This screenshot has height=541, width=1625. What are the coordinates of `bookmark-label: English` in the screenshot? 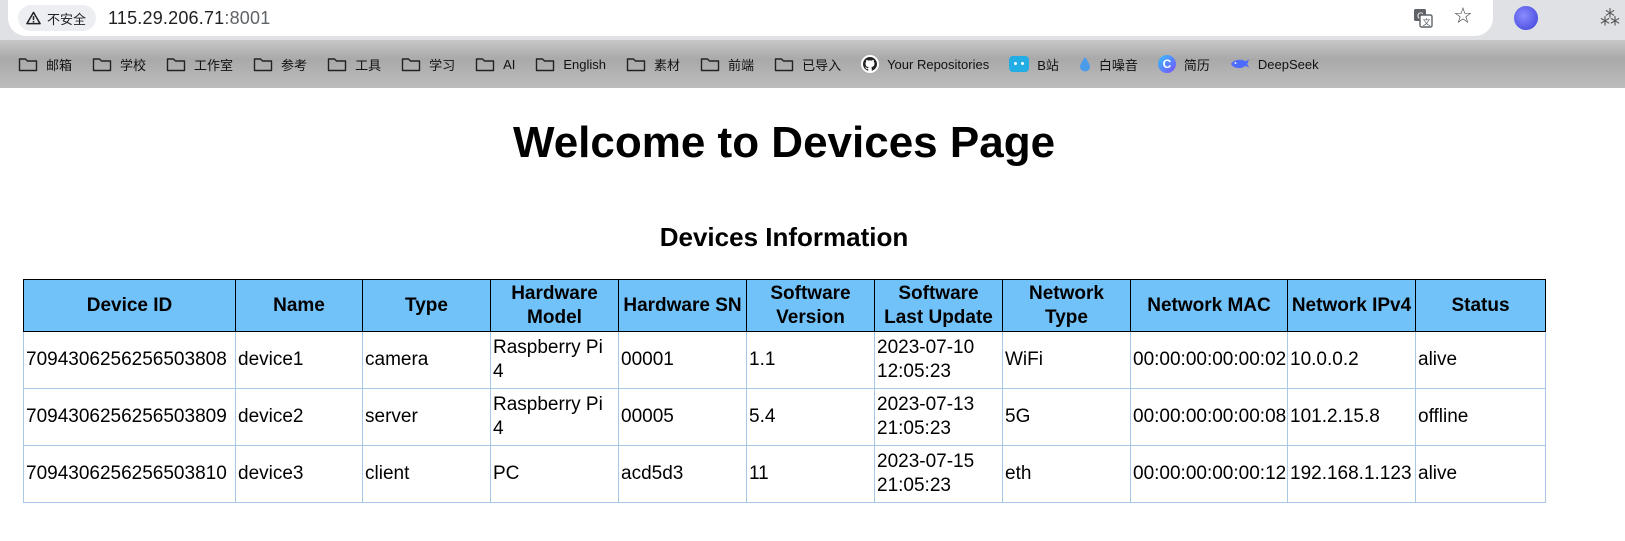 It's located at (585, 64).